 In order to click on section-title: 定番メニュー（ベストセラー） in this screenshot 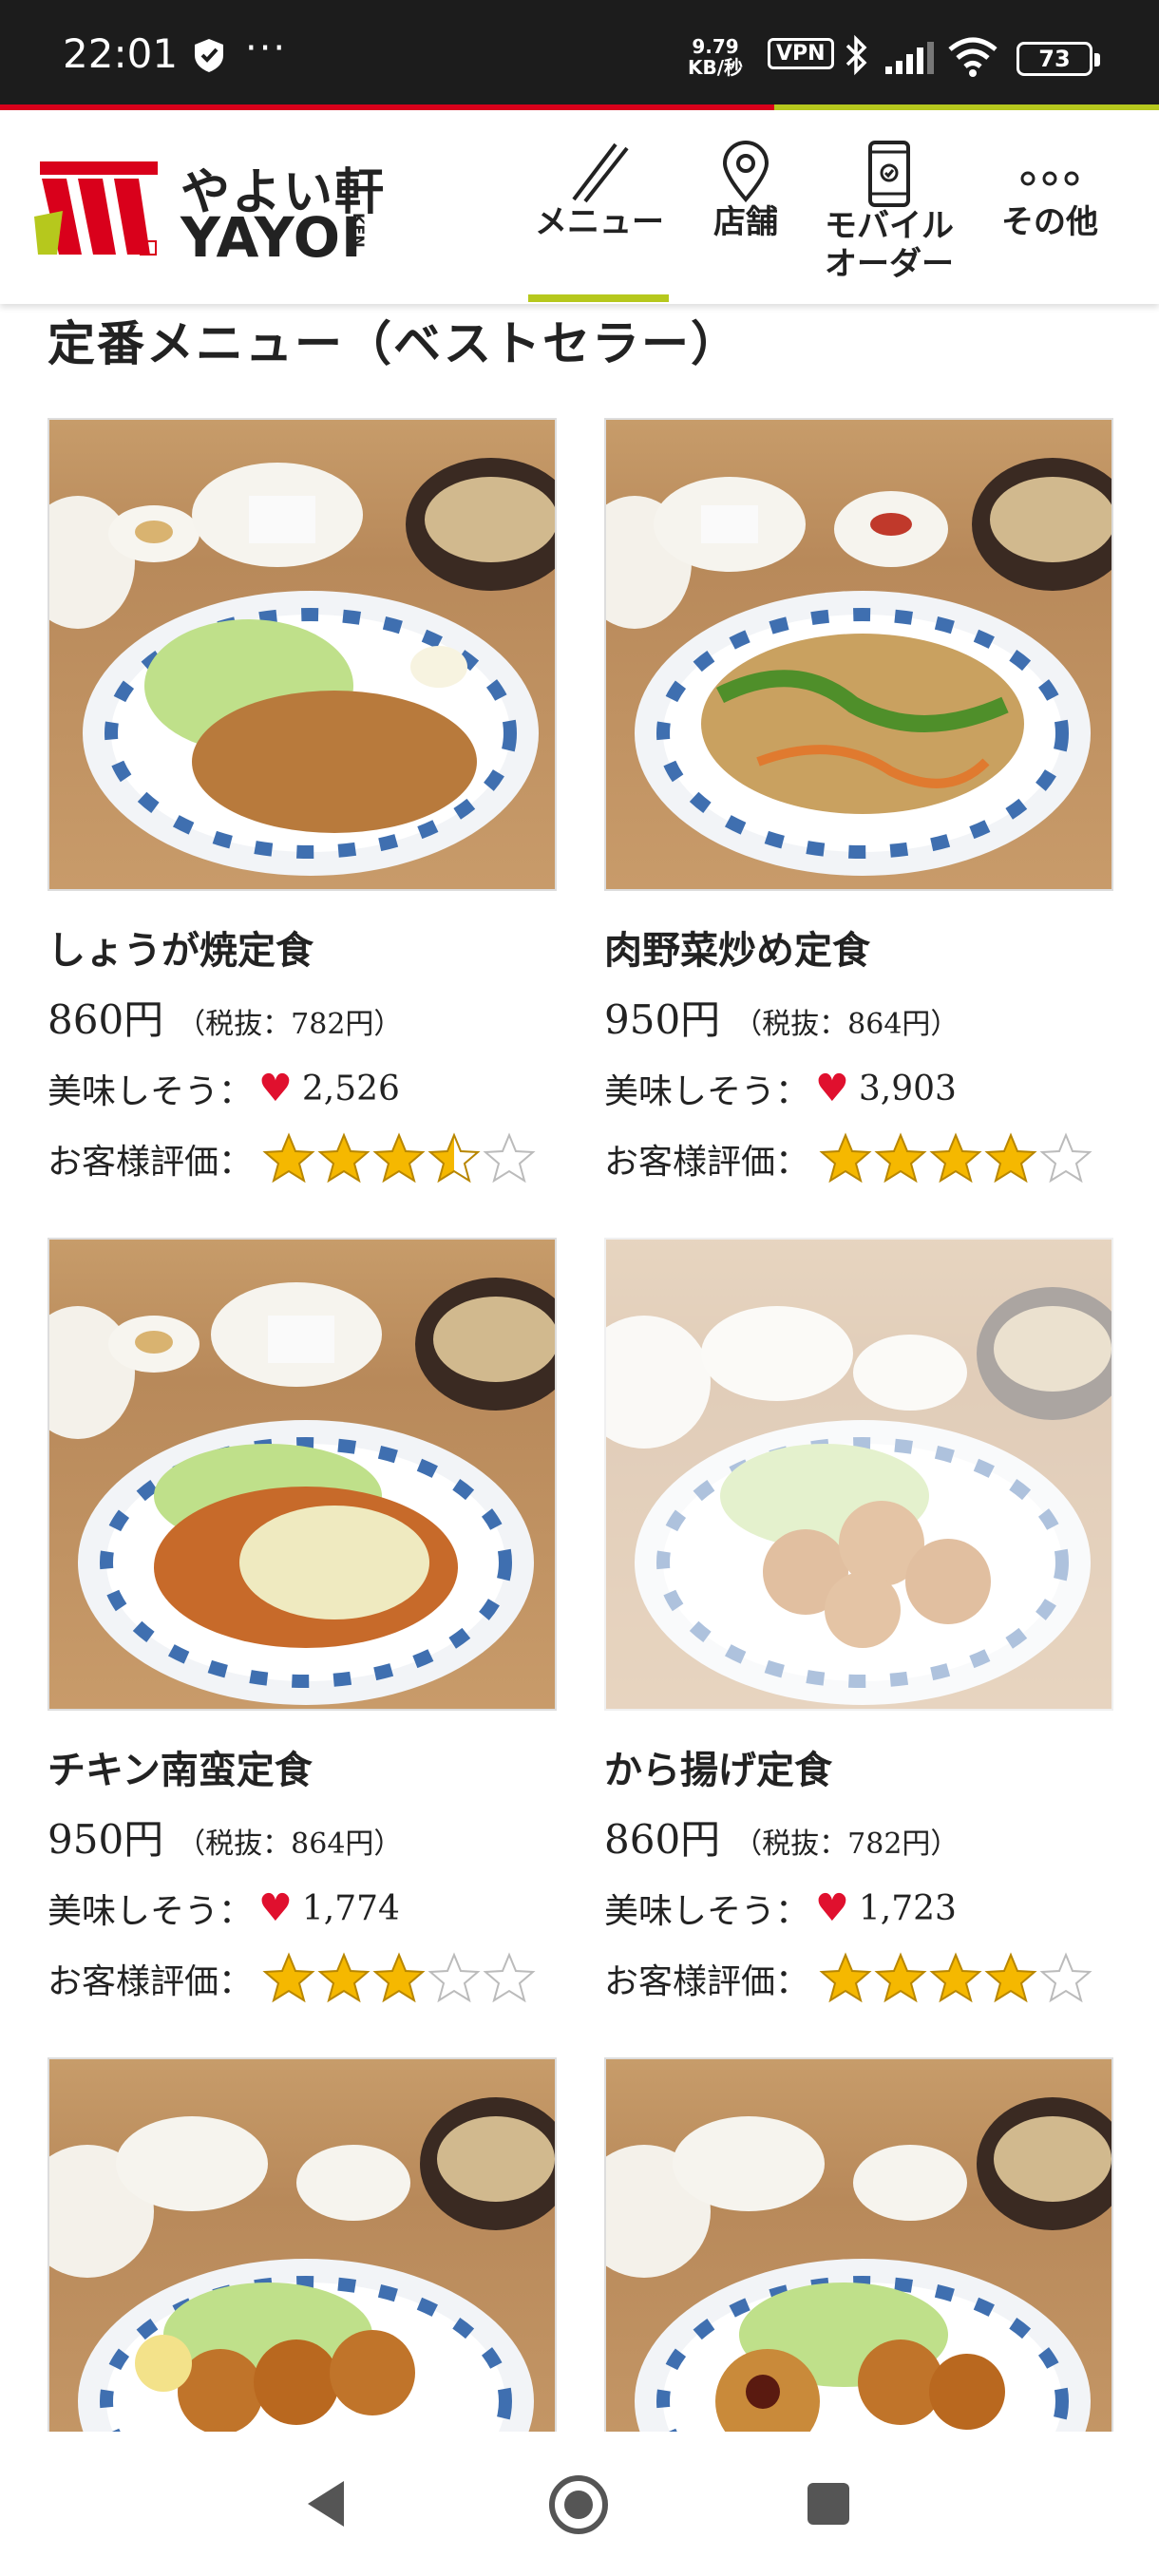, I will do `click(394, 343)`.